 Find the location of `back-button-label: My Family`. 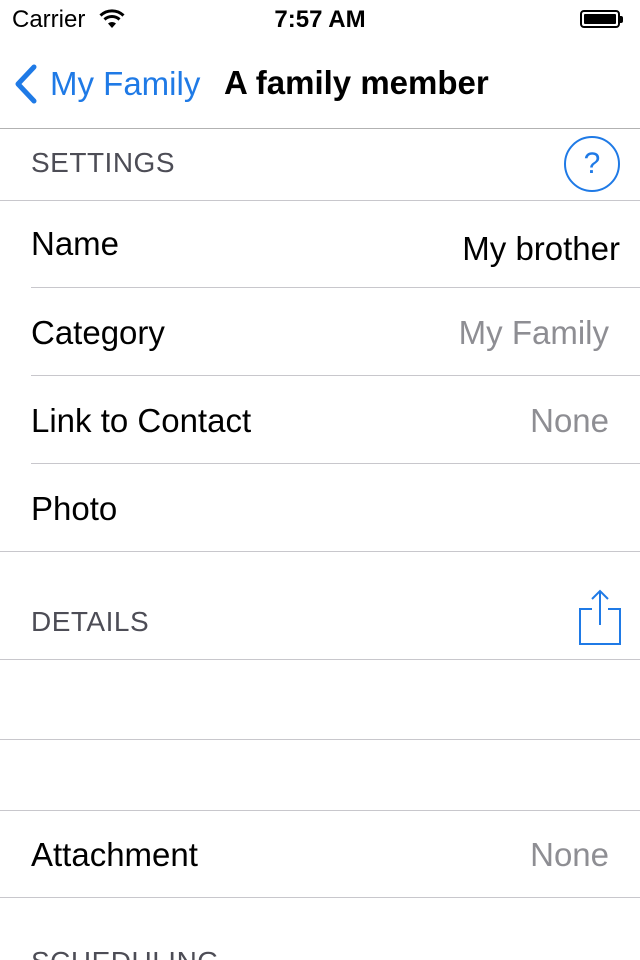

back-button-label: My Family is located at coordinates (125, 83).